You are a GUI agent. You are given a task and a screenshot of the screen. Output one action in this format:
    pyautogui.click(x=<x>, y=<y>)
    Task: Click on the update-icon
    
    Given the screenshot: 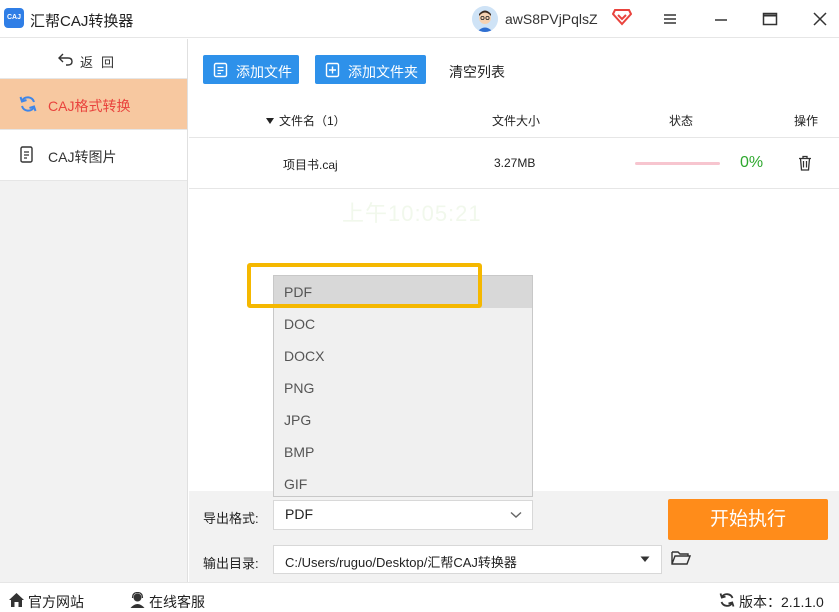 What is the action you would take?
    pyautogui.click(x=727, y=600)
    